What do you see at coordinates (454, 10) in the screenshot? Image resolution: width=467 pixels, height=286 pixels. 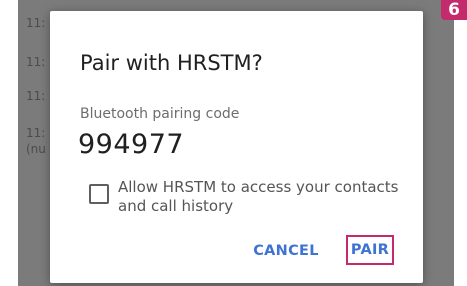 I see `step-number-badge: 6` at bounding box center [454, 10].